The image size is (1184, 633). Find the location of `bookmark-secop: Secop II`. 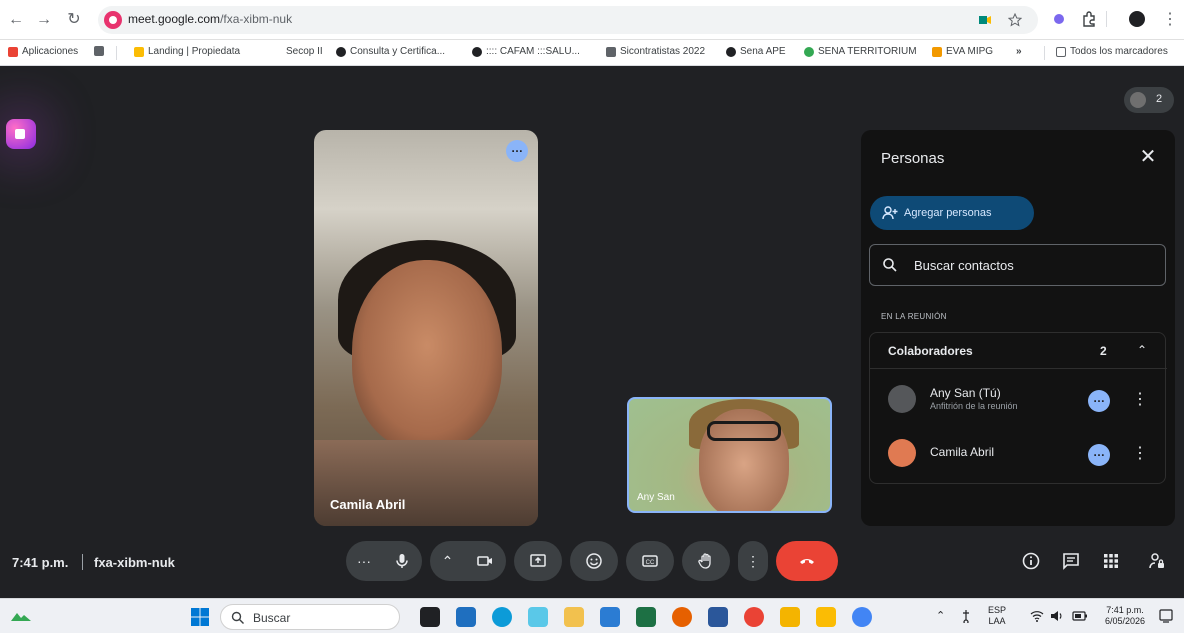

bookmark-secop: Secop II is located at coordinates (304, 51).